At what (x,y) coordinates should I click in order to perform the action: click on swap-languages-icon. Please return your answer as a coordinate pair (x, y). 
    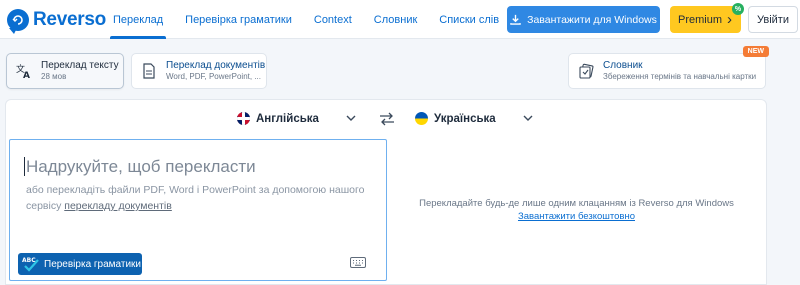
    Looking at the image, I should click on (387, 119).